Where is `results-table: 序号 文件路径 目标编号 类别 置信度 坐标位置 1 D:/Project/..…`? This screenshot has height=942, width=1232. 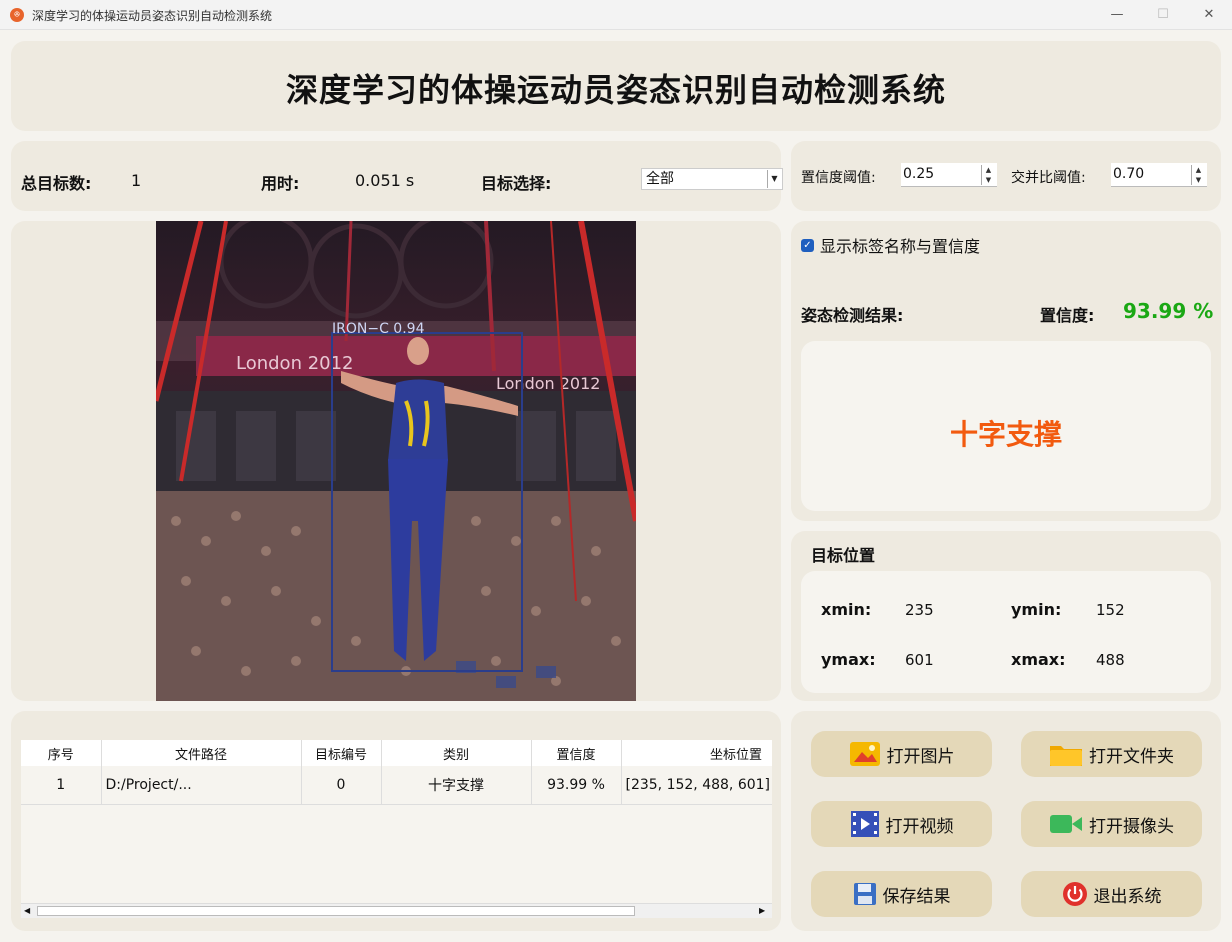
results-table: 序号 文件路径 目标编号 类别 置信度 坐标位置 1 D:/Project/..… is located at coordinates (396, 772).